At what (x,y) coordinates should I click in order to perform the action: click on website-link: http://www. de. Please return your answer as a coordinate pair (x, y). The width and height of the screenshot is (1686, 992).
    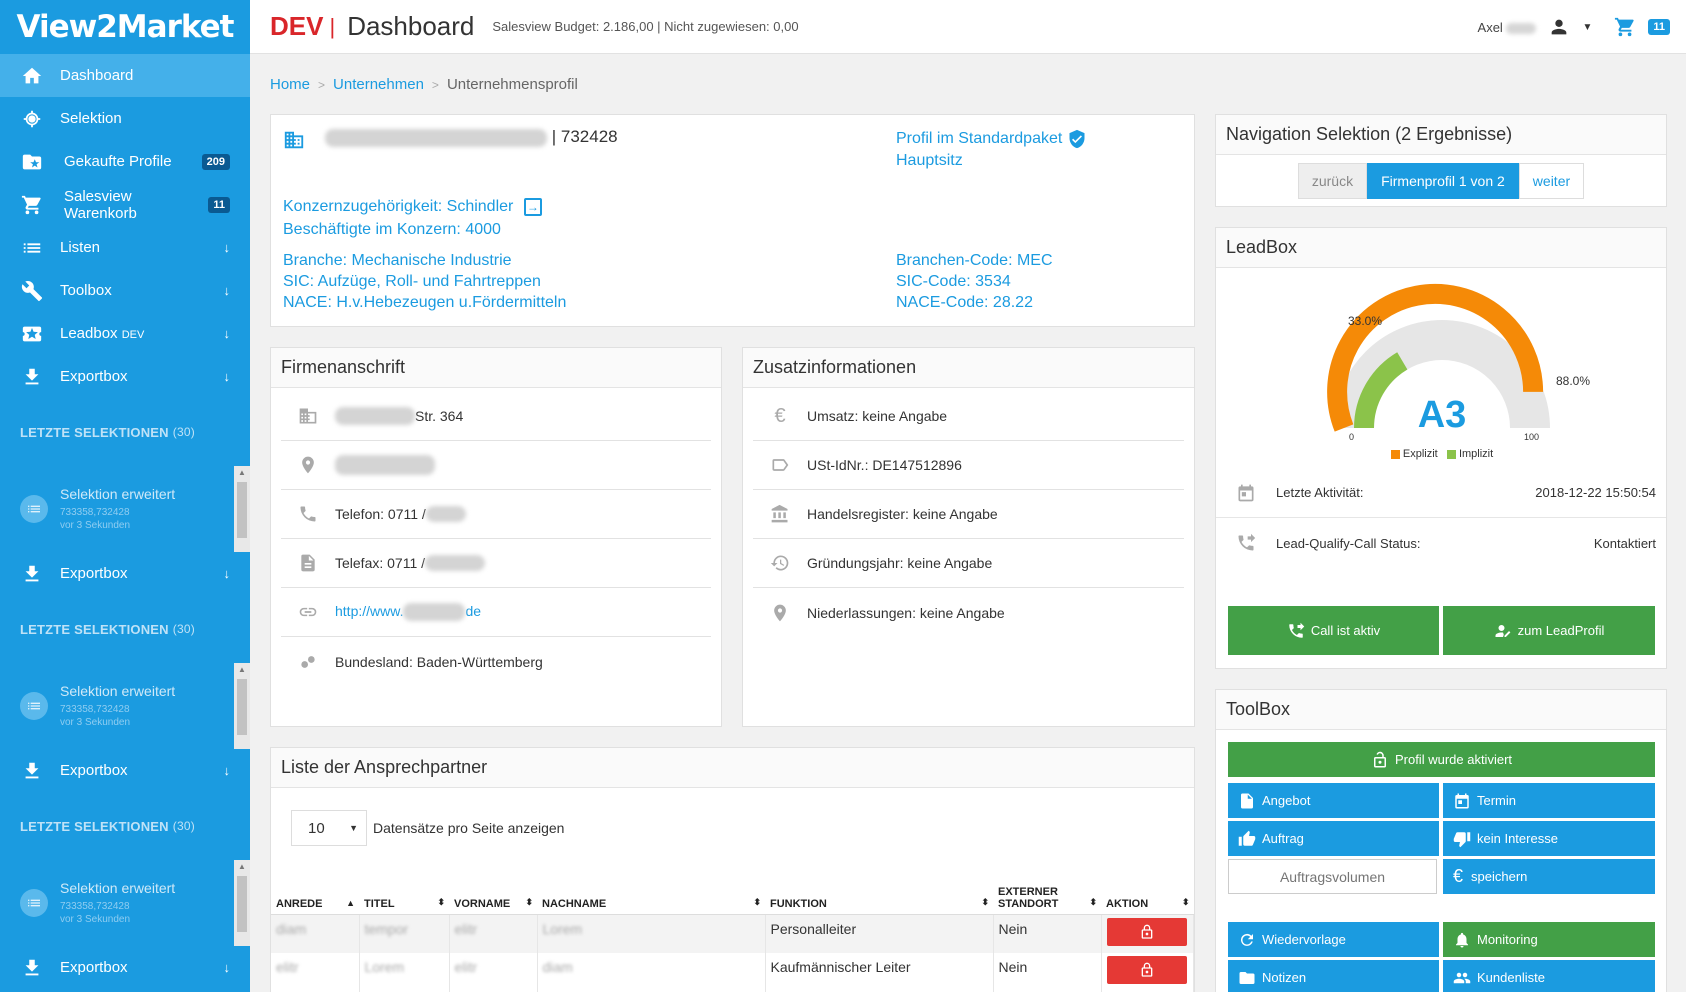
    Looking at the image, I should click on (408, 612).